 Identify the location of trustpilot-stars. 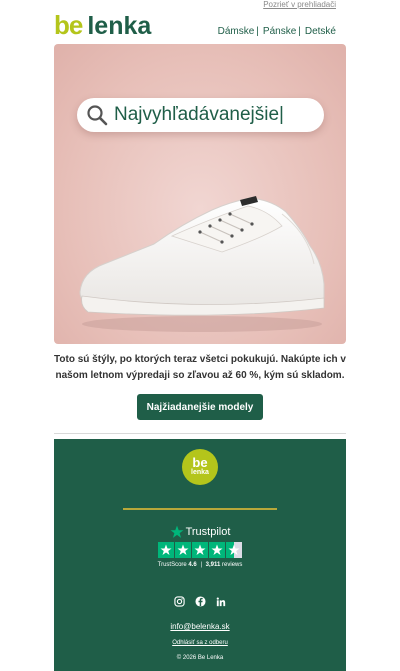
(200, 550).